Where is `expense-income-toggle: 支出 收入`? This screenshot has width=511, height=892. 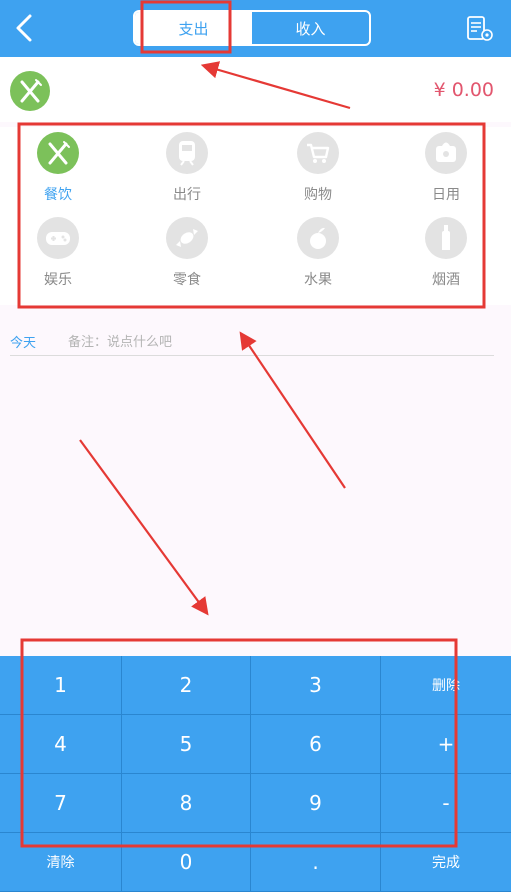
expense-income-toggle: 支出 收入 is located at coordinates (252, 28).